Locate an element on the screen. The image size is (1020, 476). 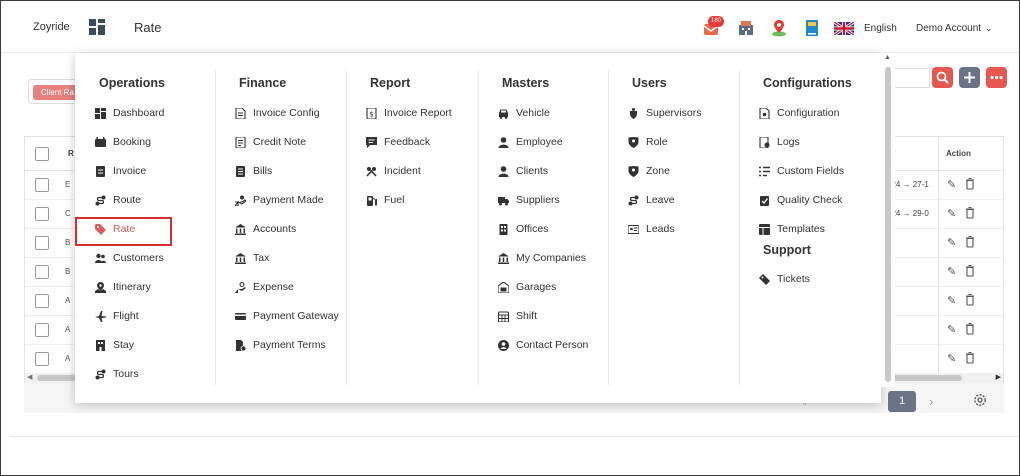
menu-item-vehicle: Vehicle is located at coordinates (524, 113).